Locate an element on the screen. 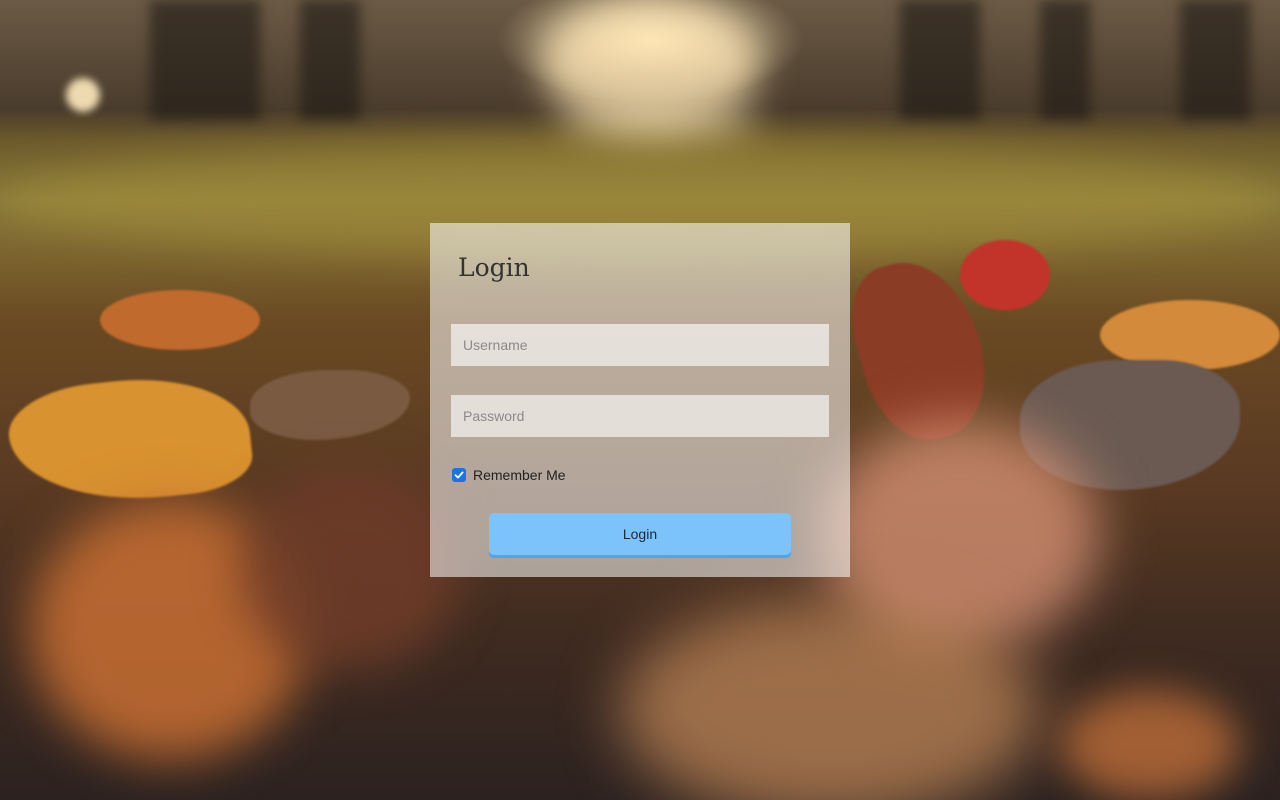  remember-me-label: Remember Me is located at coordinates (519, 475).